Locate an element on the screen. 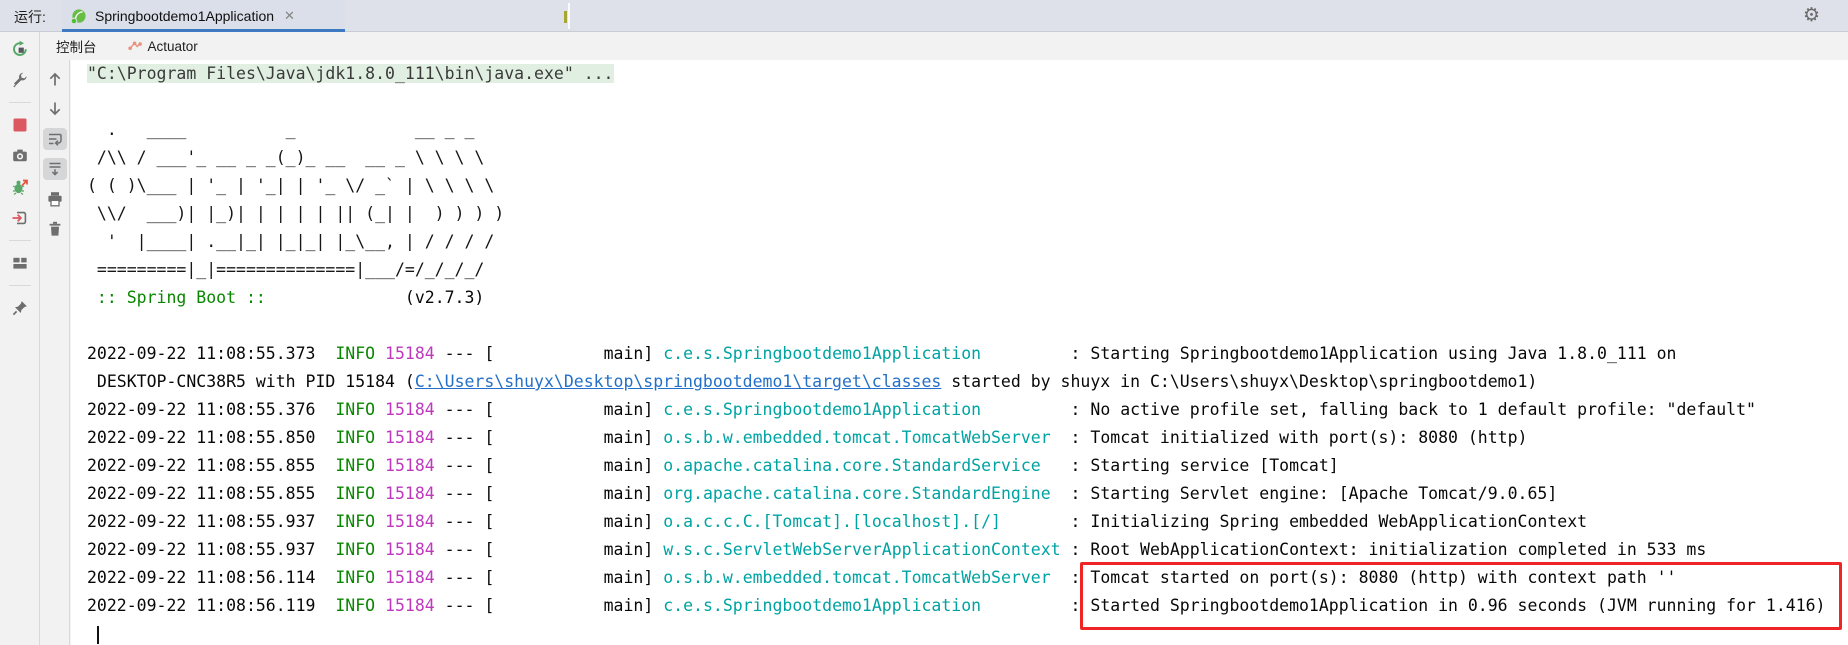 The image size is (1848, 645). tab-actuator: Actuator is located at coordinates (162, 46).